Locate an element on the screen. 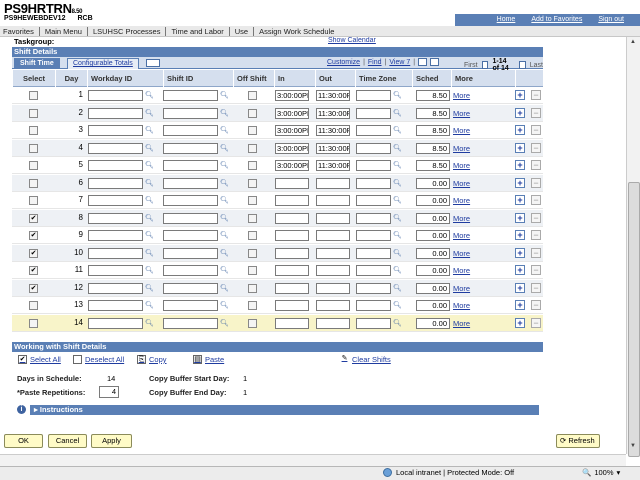 The height and width of the screenshot is (480, 640). show-all-columns-icon is located at coordinates (153, 63).